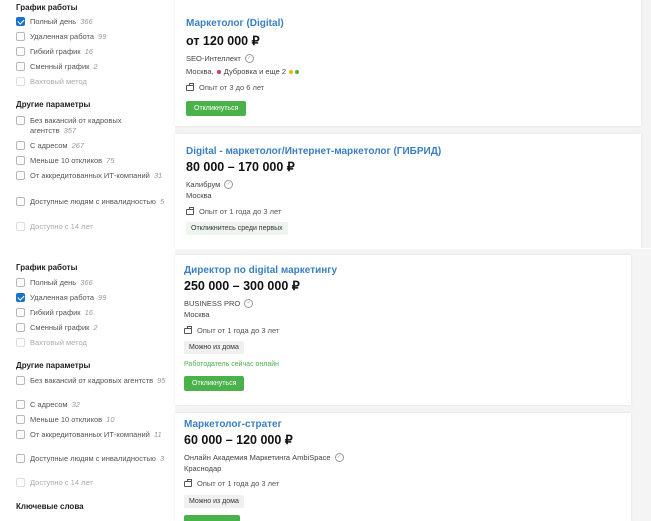 This screenshot has width=651, height=521. I want to click on vacancy-salary: 60 000 – 120 000 ₽, so click(238, 440).